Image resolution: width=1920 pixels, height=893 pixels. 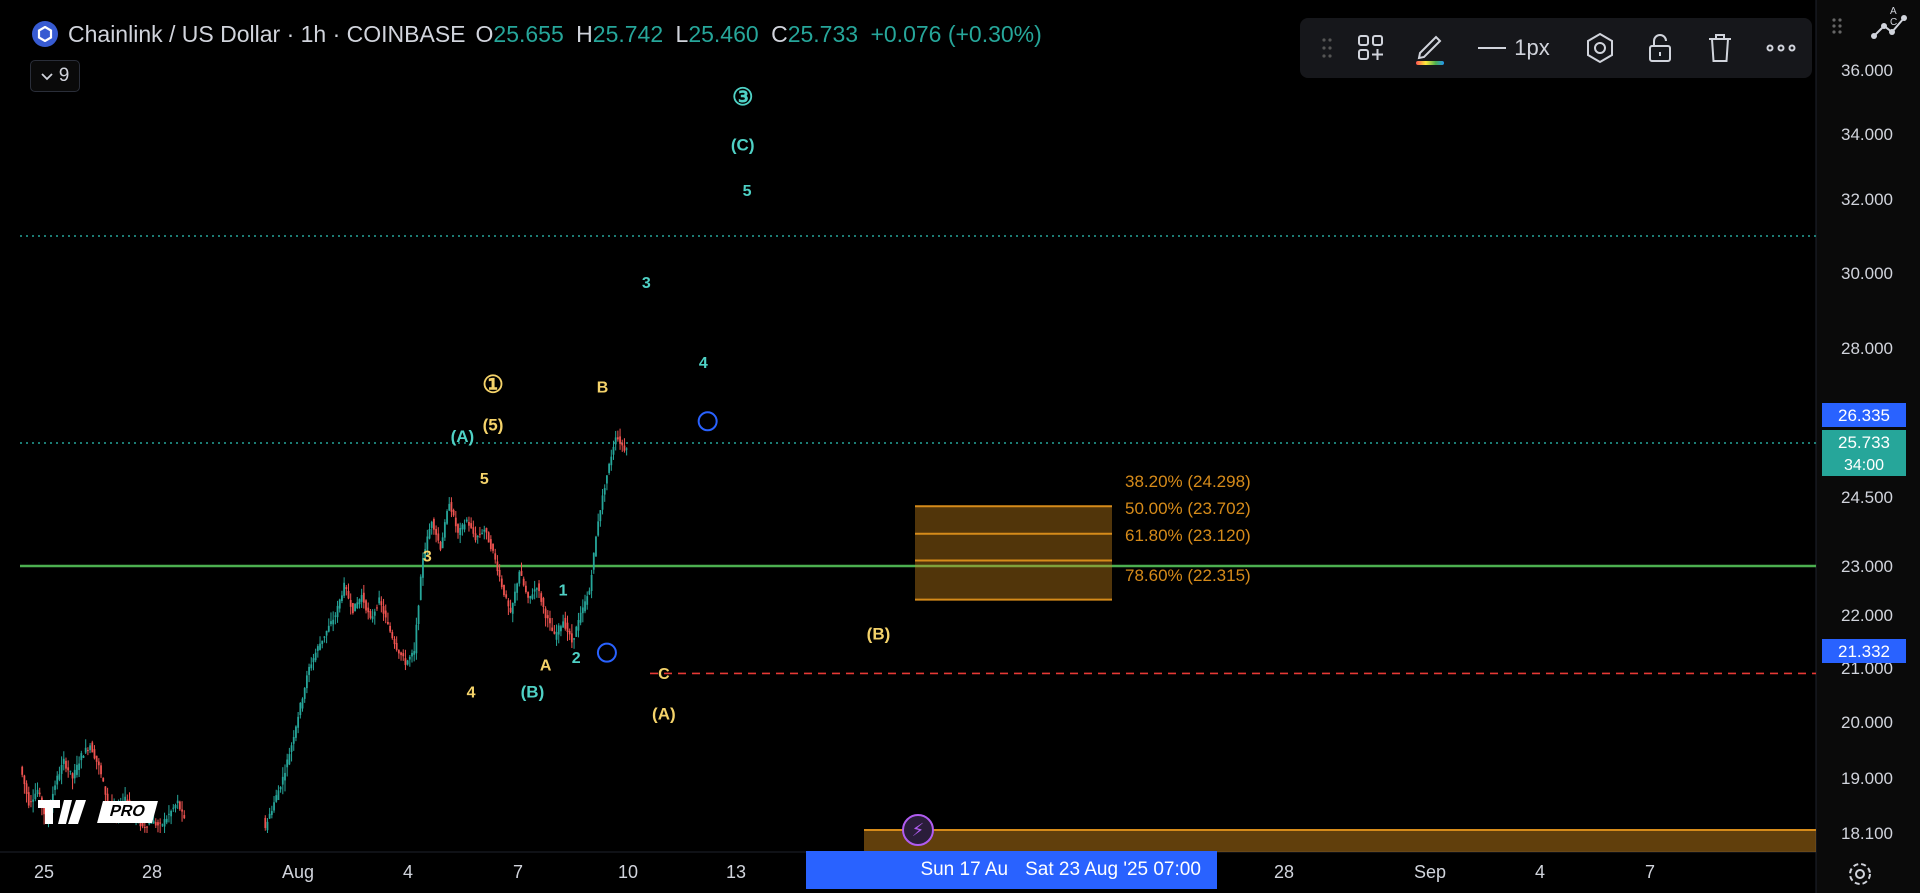 What do you see at coordinates (646, 283) in the screenshot?
I see `elliott-wave-label: 3` at bounding box center [646, 283].